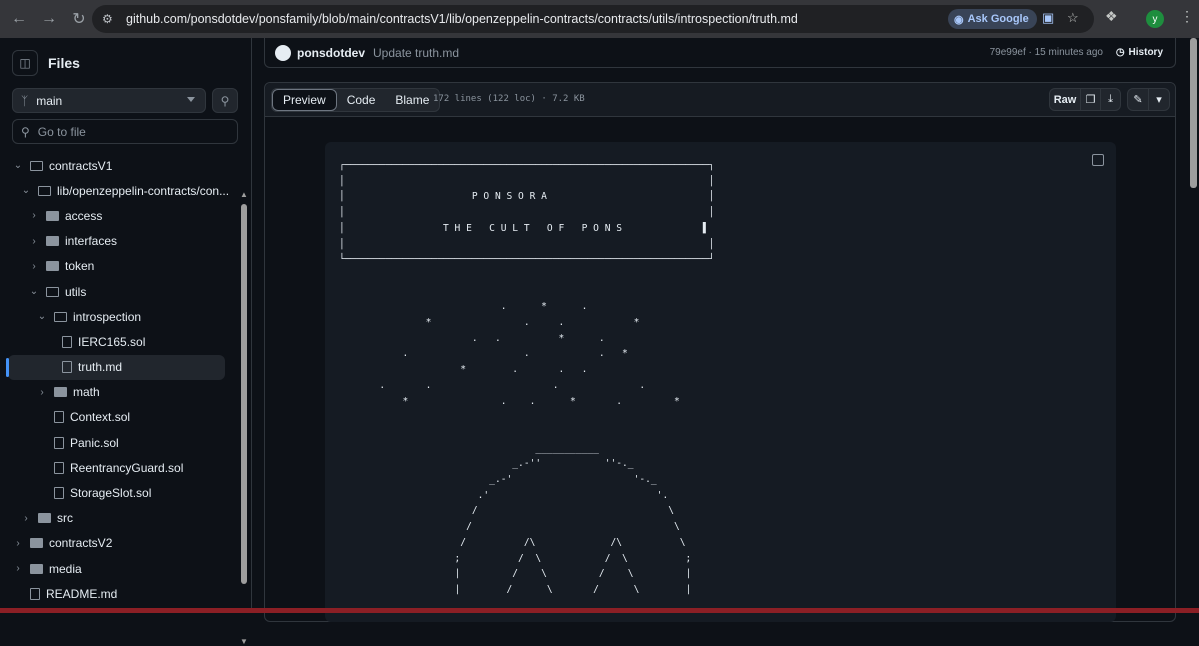 The height and width of the screenshot is (646, 1199). I want to click on extensions-icon: ❖, so click(1111, 16).